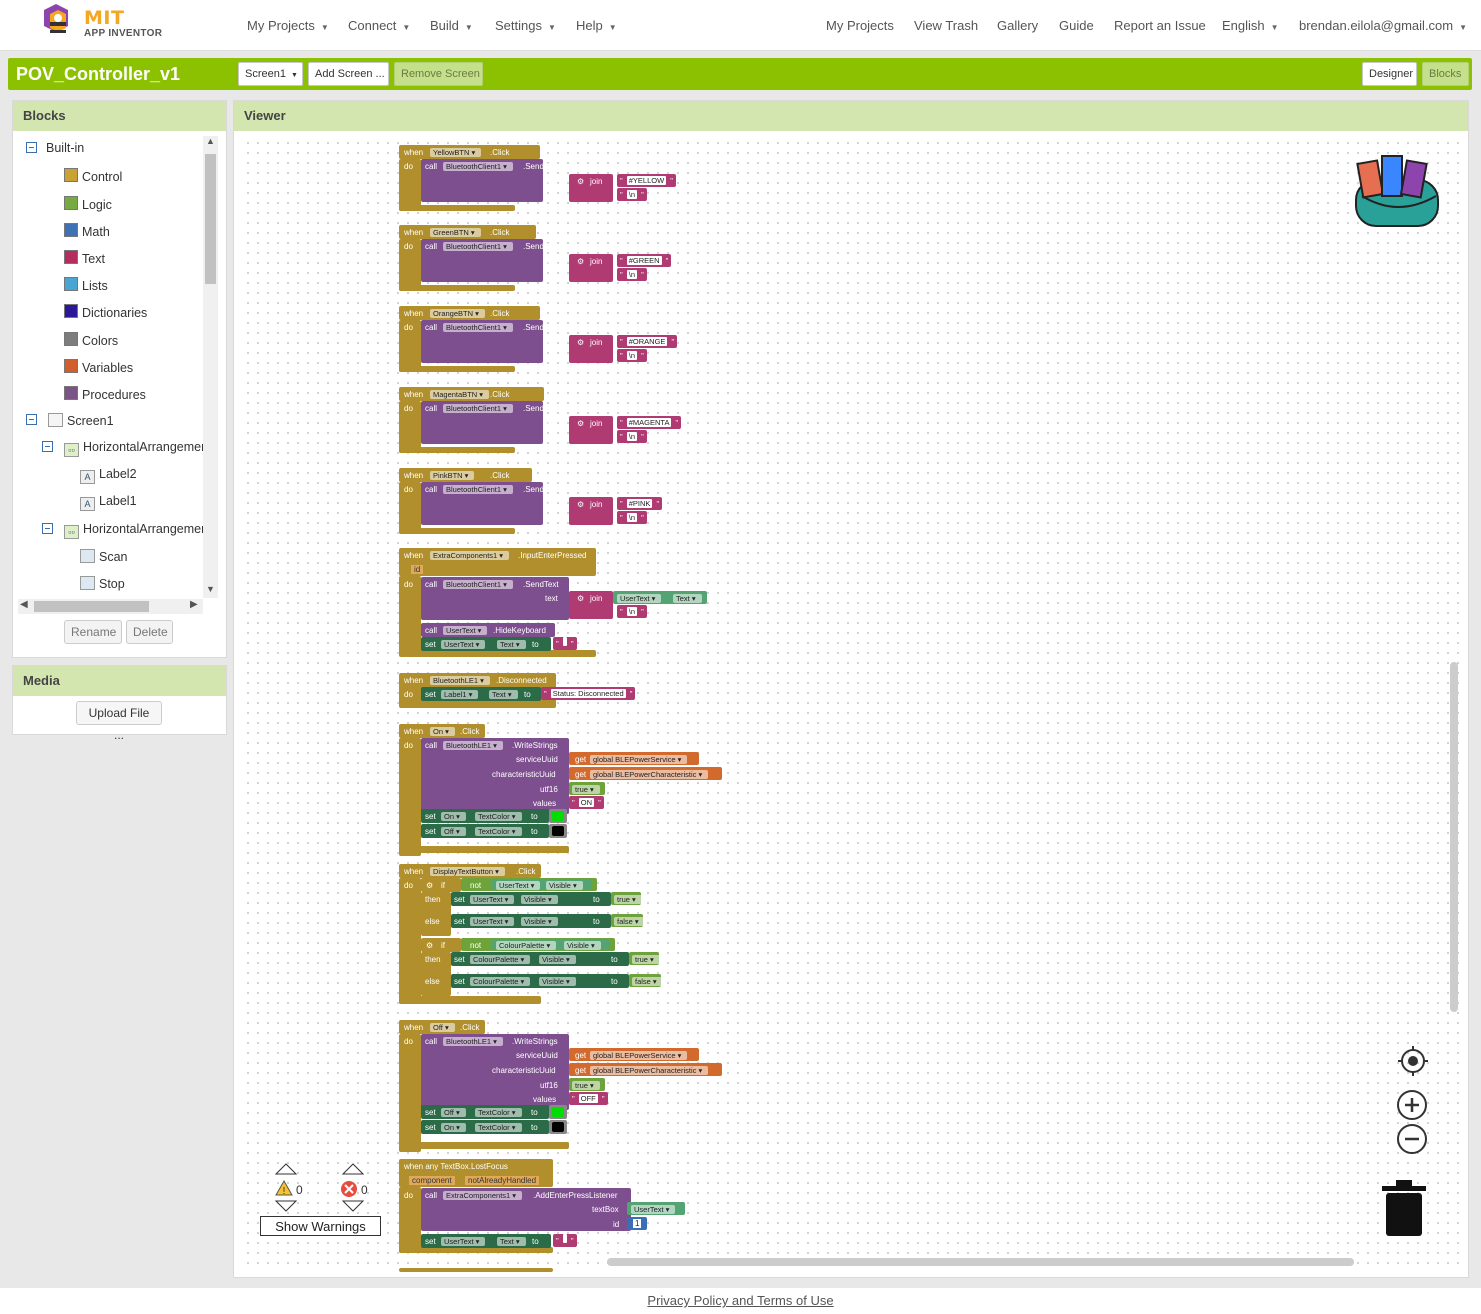 Image resolution: width=1481 pixels, height=1314 pixels. What do you see at coordinates (105, 394) in the screenshot?
I see `tree-procedures: Procedures` at bounding box center [105, 394].